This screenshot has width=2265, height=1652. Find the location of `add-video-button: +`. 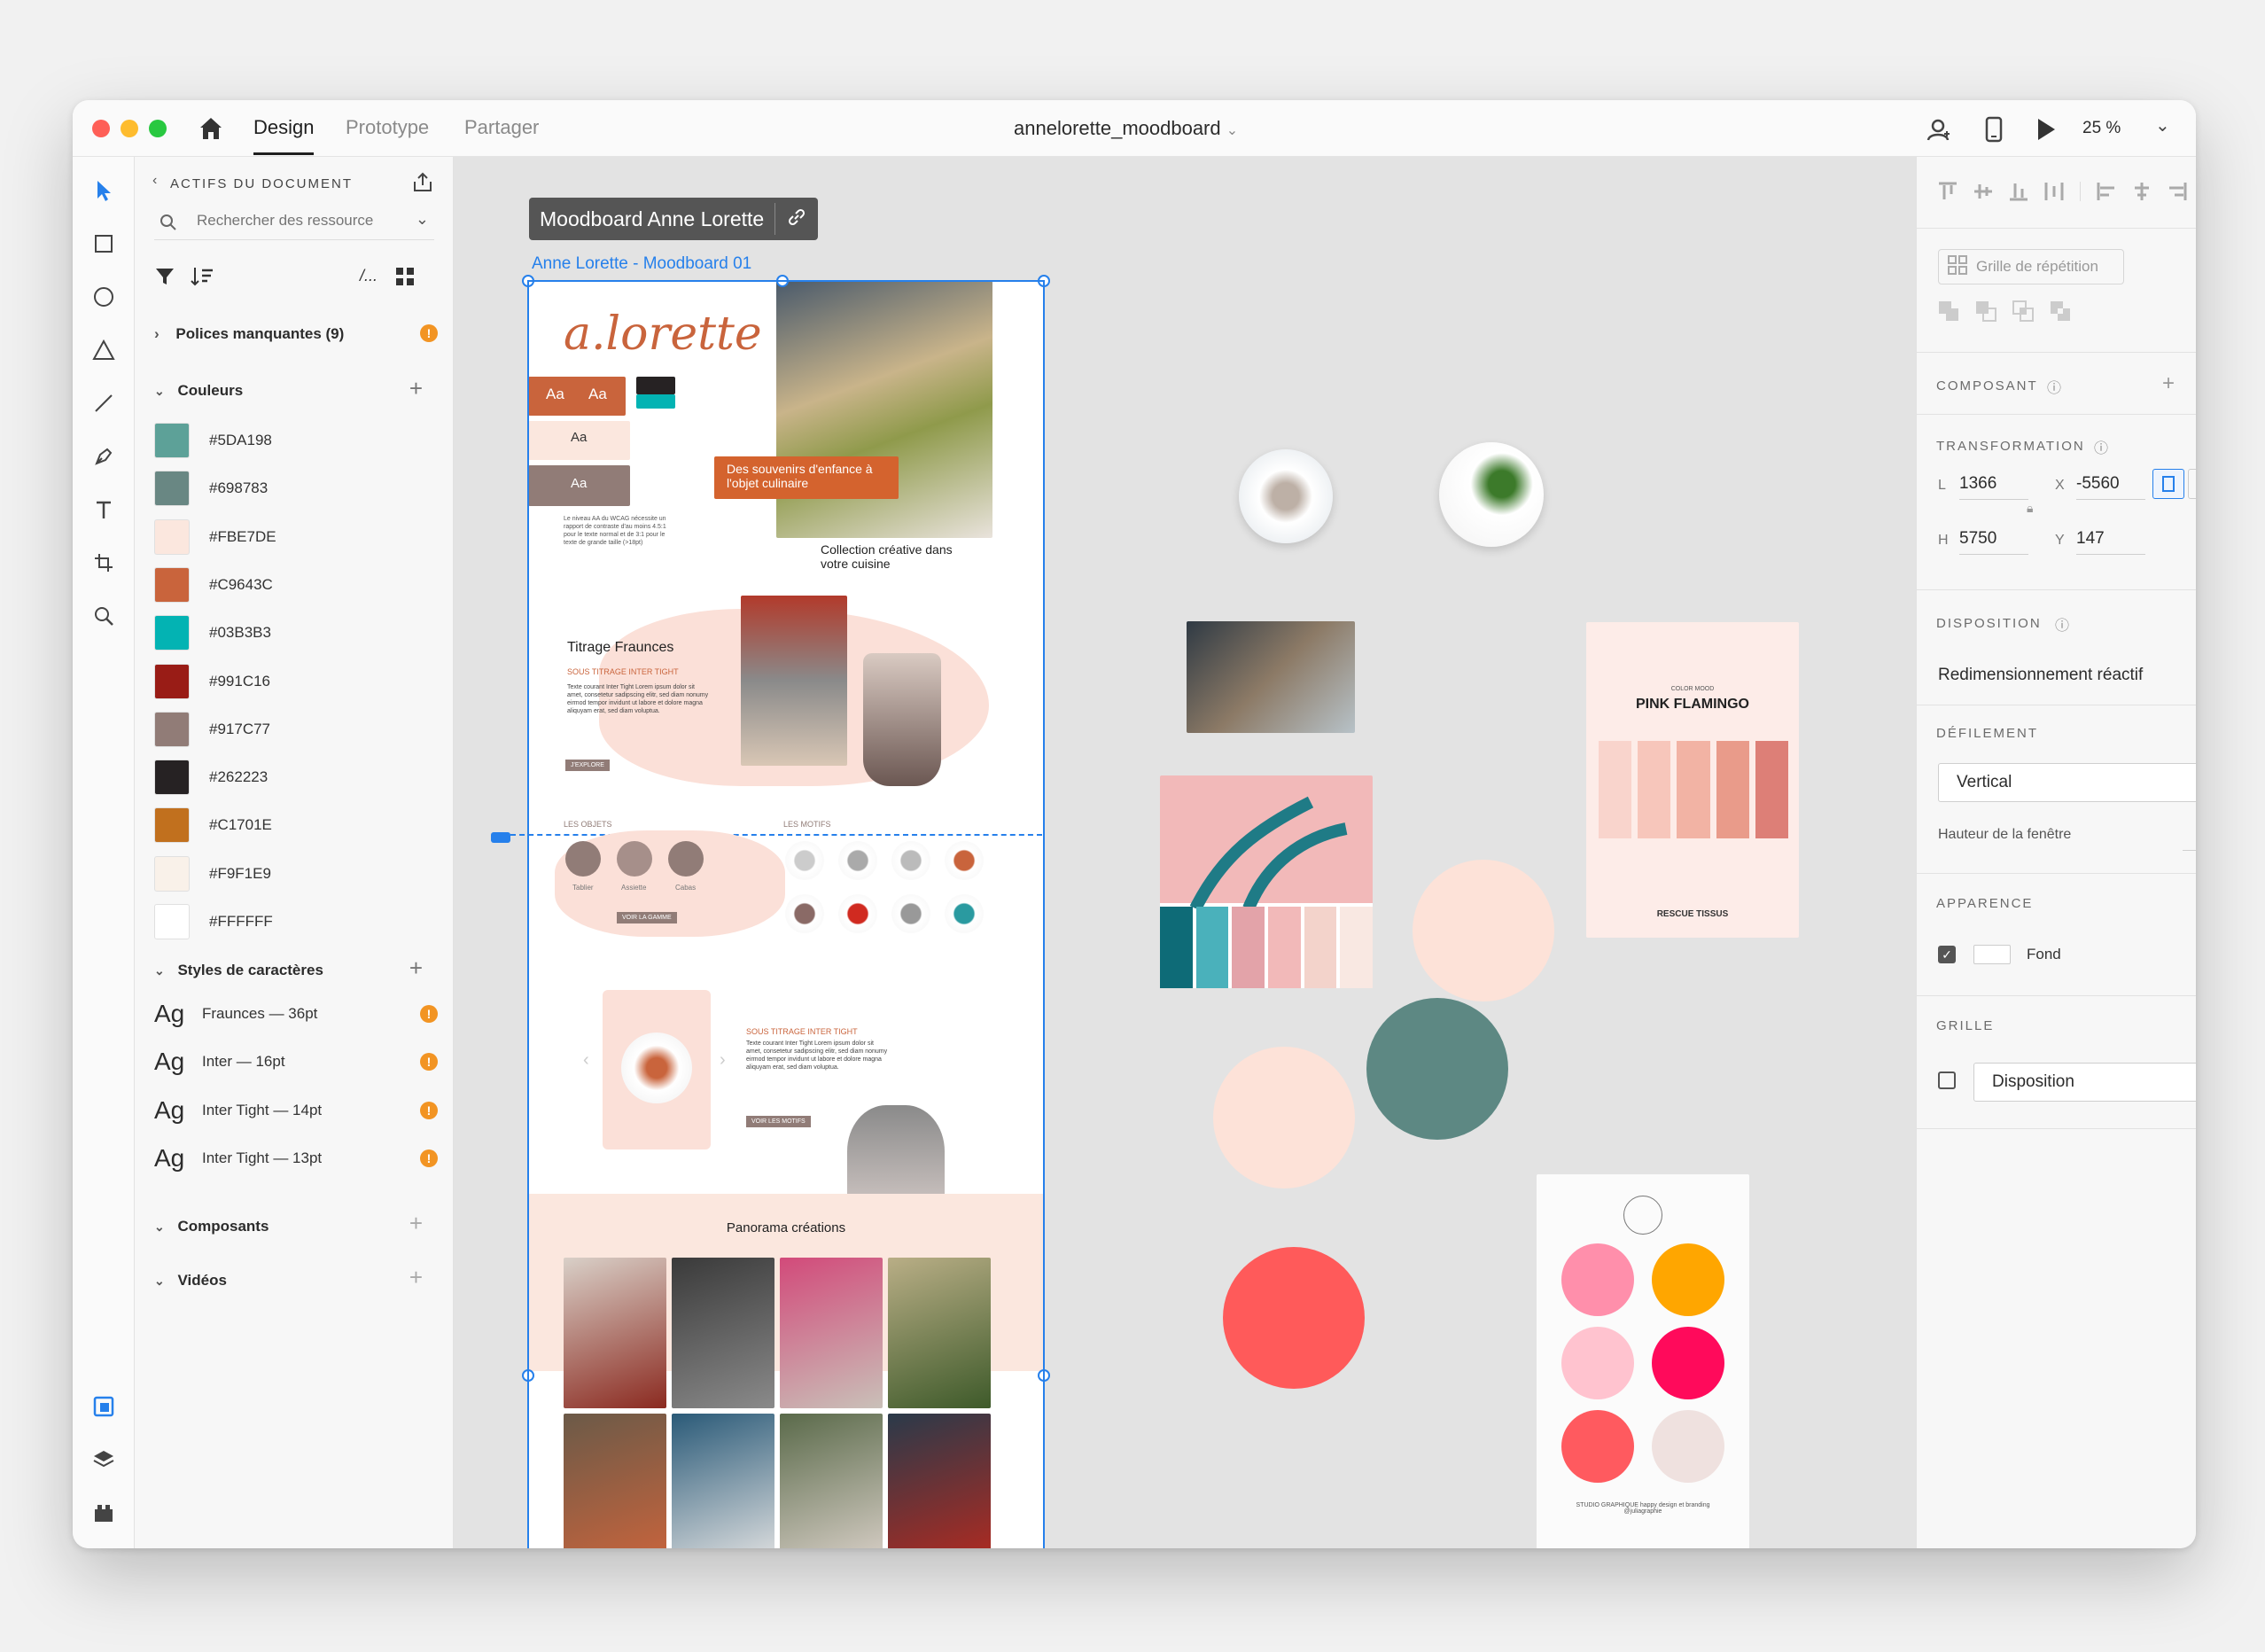

add-video-button: + is located at coordinates (416, 1277).